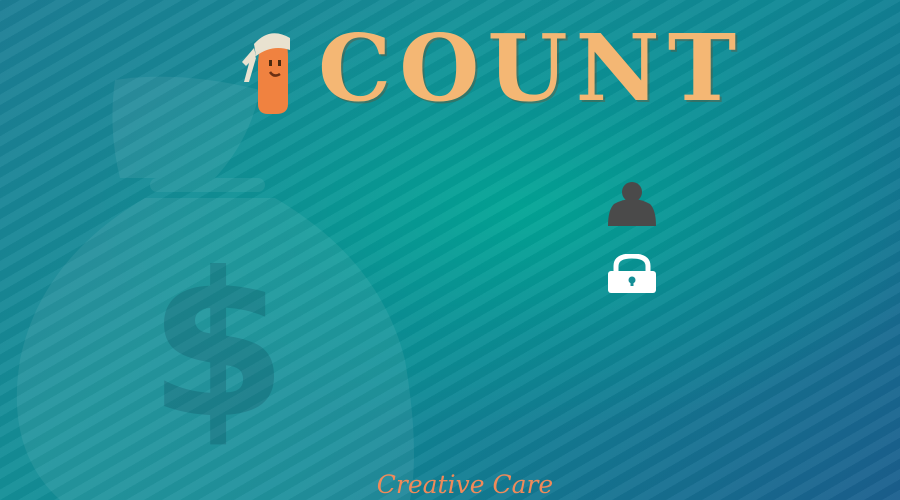  I want to click on app-logo: COUNT, so click(488, 68).